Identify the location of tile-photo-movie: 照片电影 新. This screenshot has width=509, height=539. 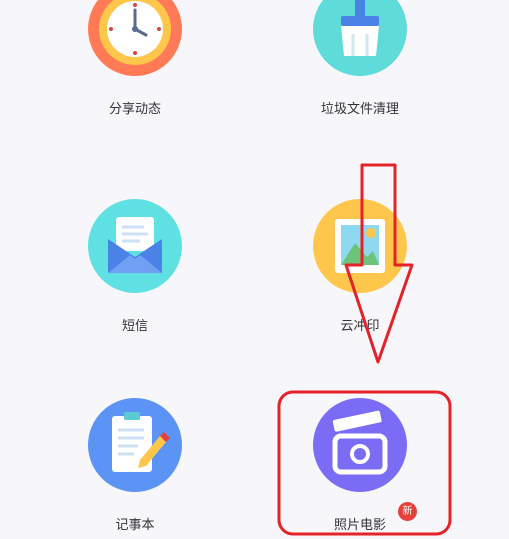
(360, 465).